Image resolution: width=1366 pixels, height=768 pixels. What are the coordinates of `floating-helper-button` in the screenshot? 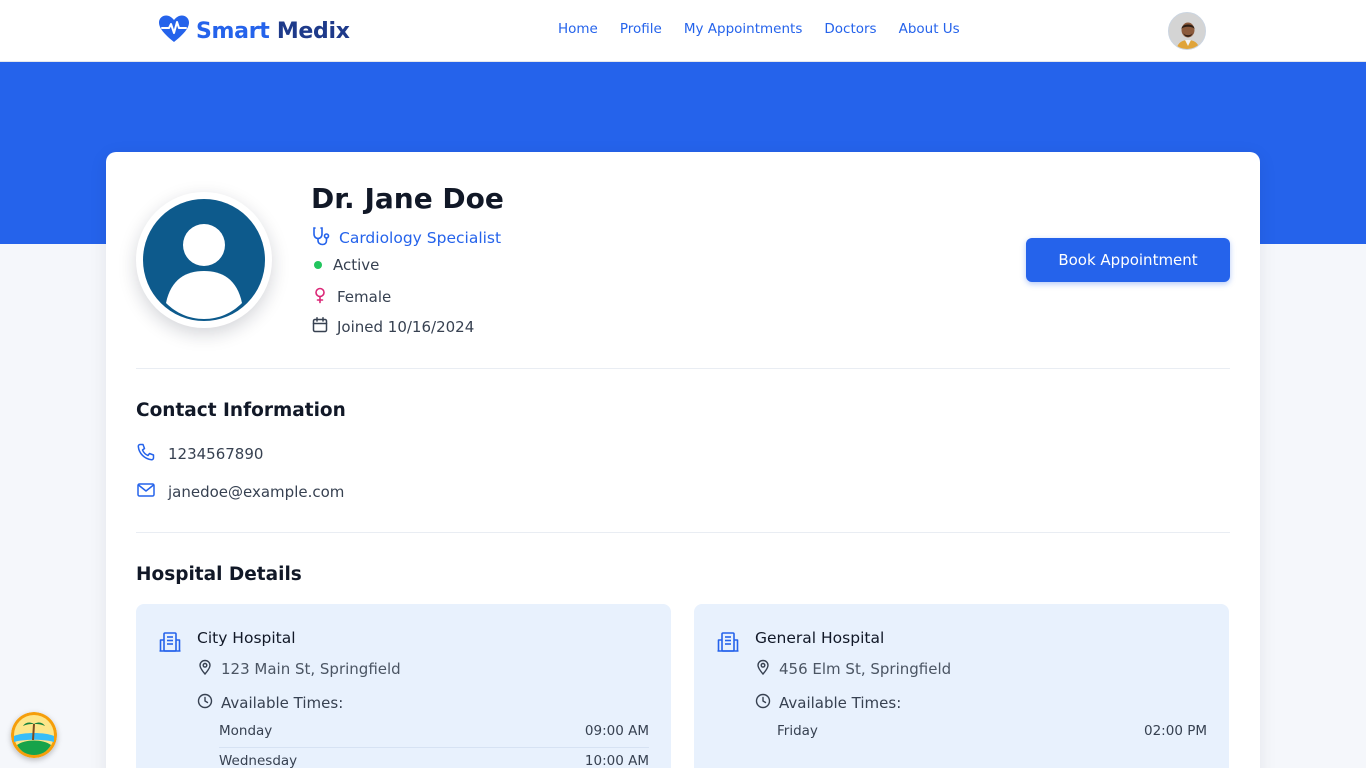 It's located at (34, 735).